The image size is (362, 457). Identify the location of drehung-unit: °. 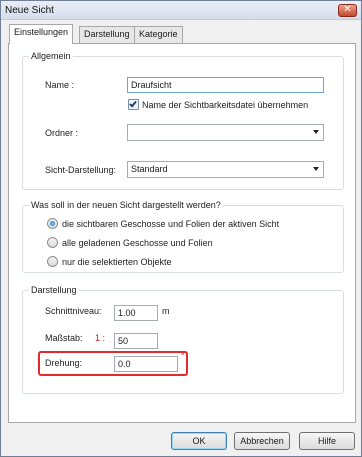
(183, 356).